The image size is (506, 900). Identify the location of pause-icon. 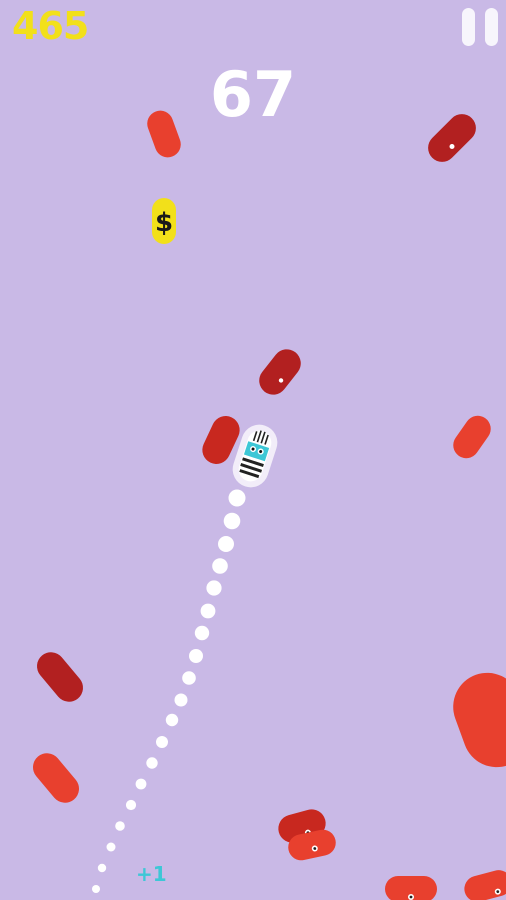
(480, 27).